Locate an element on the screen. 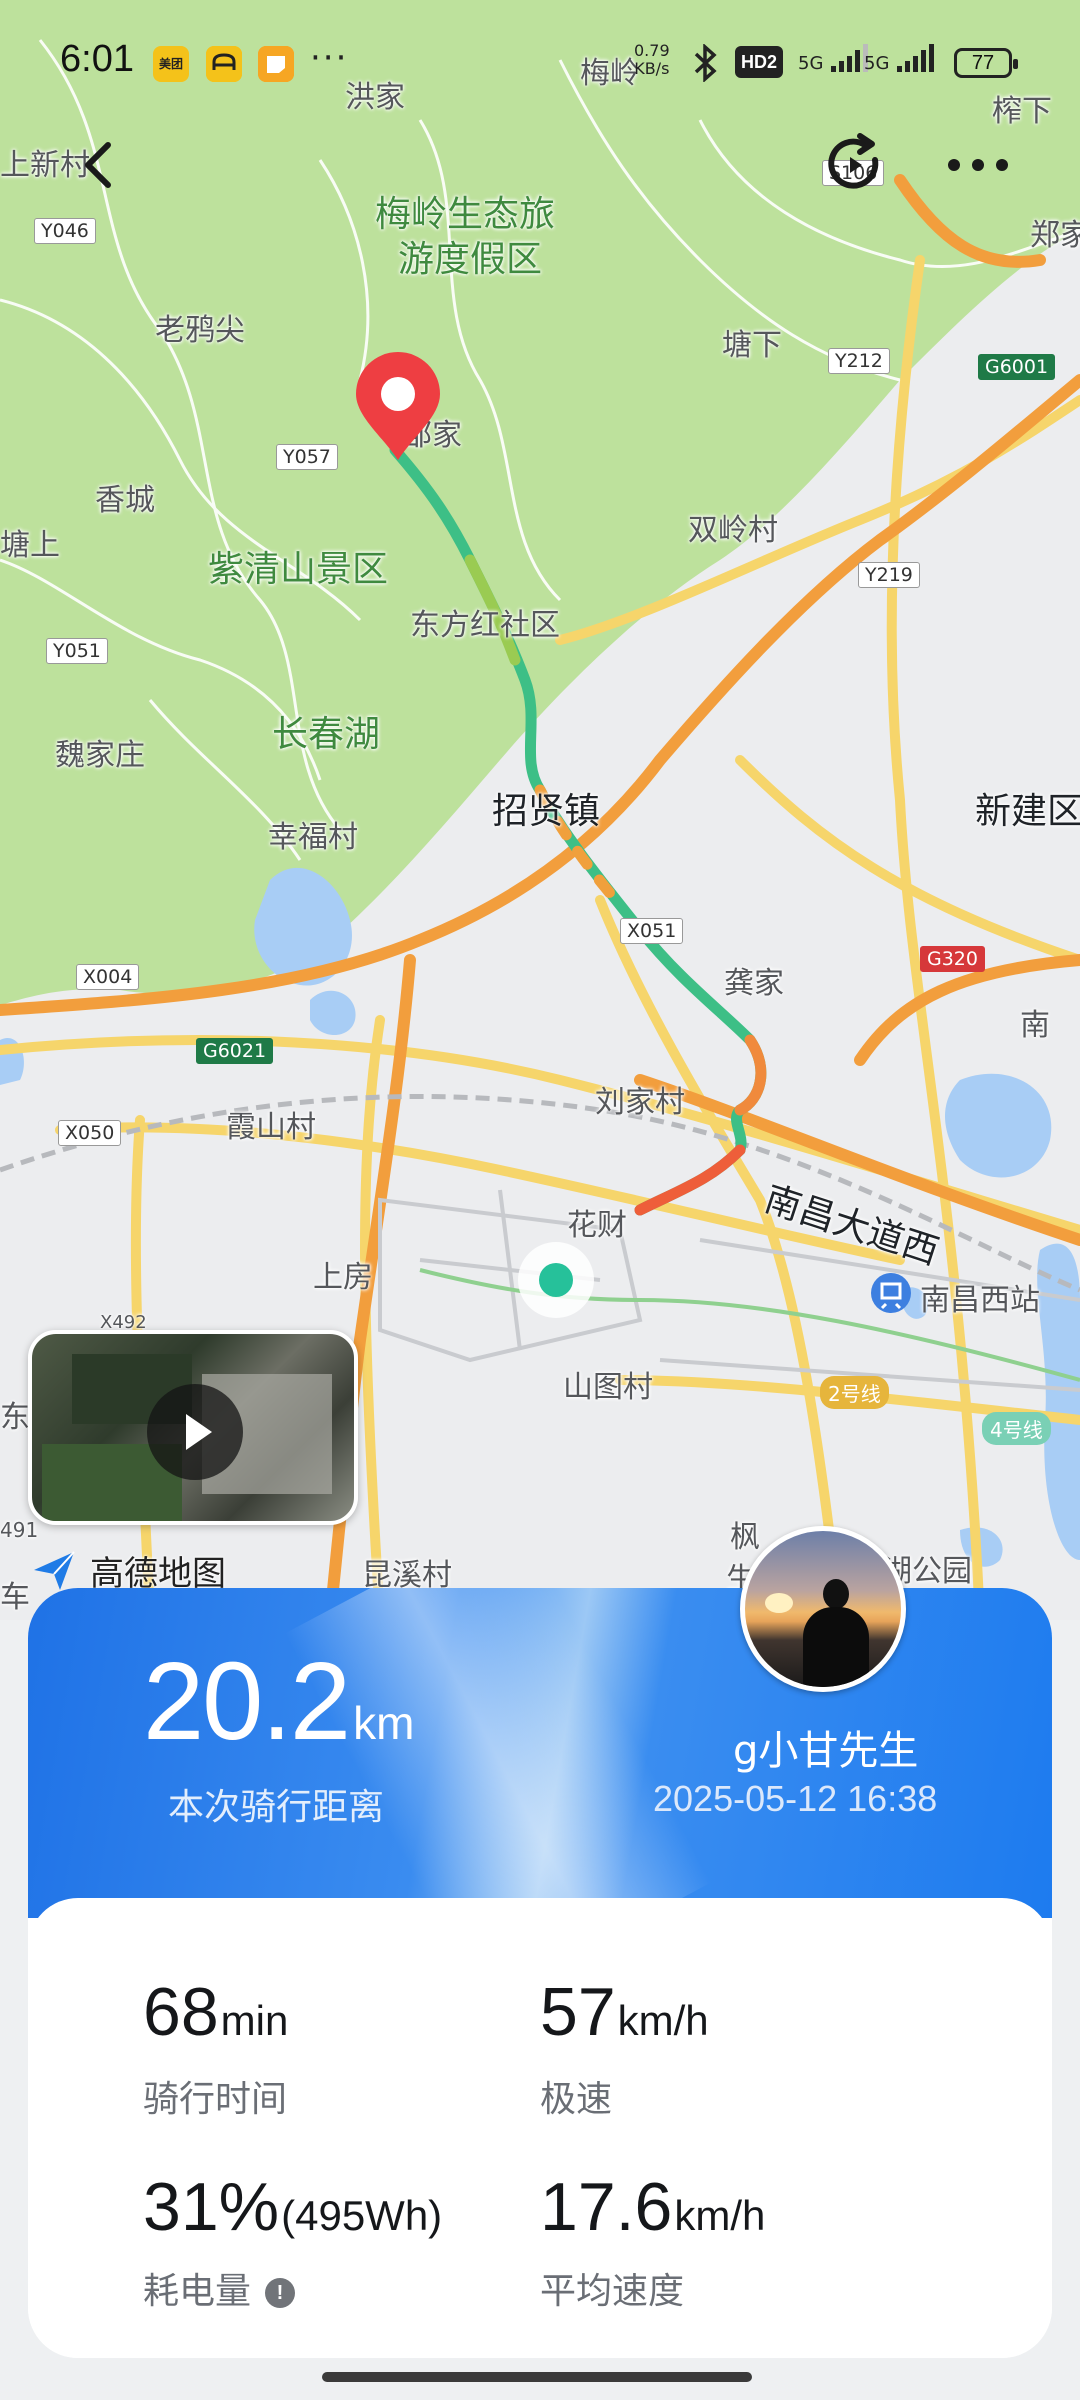  distance: 20.2km is located at coordinates (278, 1701).